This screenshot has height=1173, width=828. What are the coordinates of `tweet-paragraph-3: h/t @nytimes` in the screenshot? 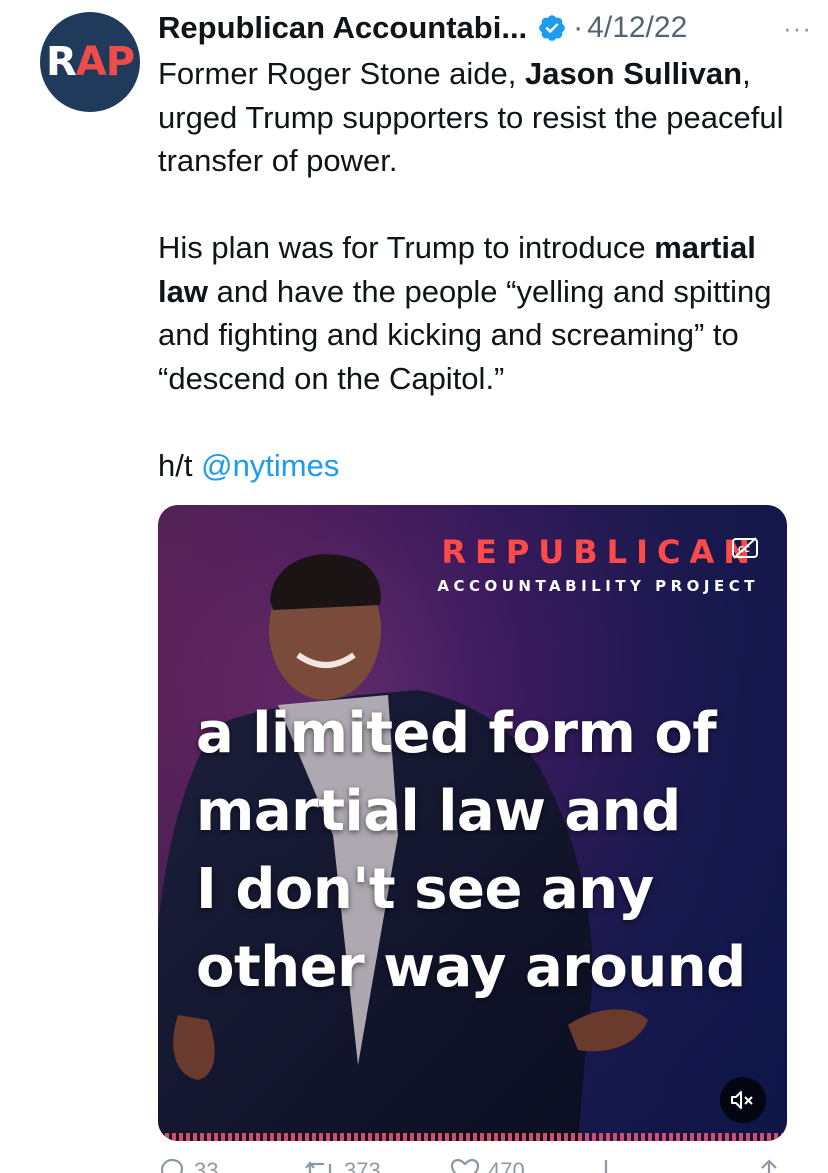 It's located at (249, 465).